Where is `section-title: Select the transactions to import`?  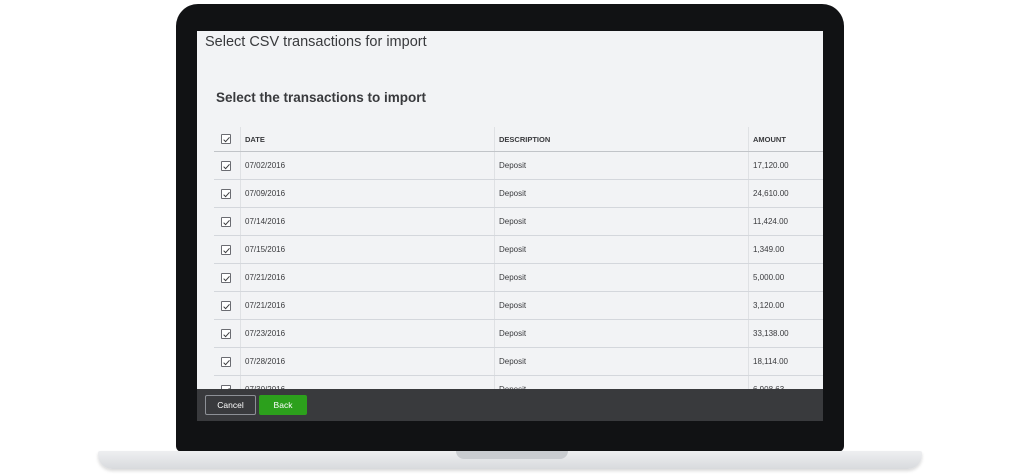
section-title: Select the transactions to import is located at coordinates (321, 97).